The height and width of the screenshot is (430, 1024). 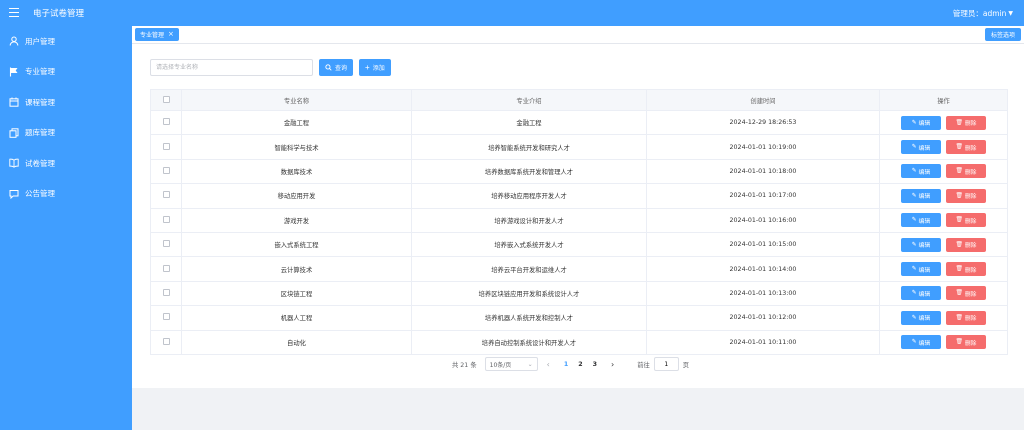 I want to click on goto-page-input, so click(x=666, y=364).